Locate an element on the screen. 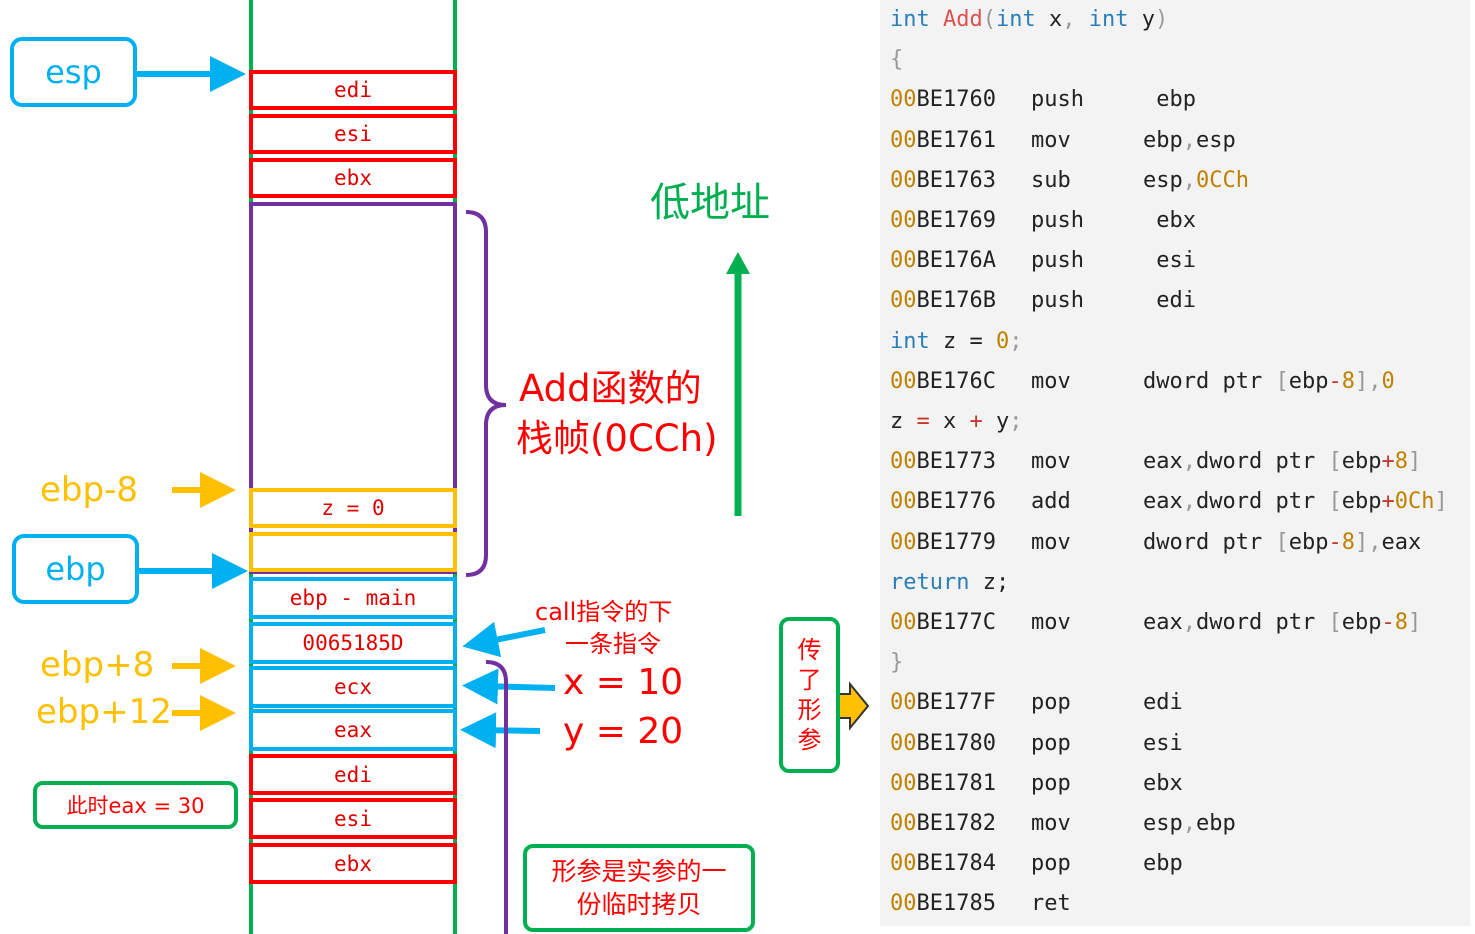 The height and width of the screenshot is (934, 1475). param-bracket is located at coordinates (496, 797).